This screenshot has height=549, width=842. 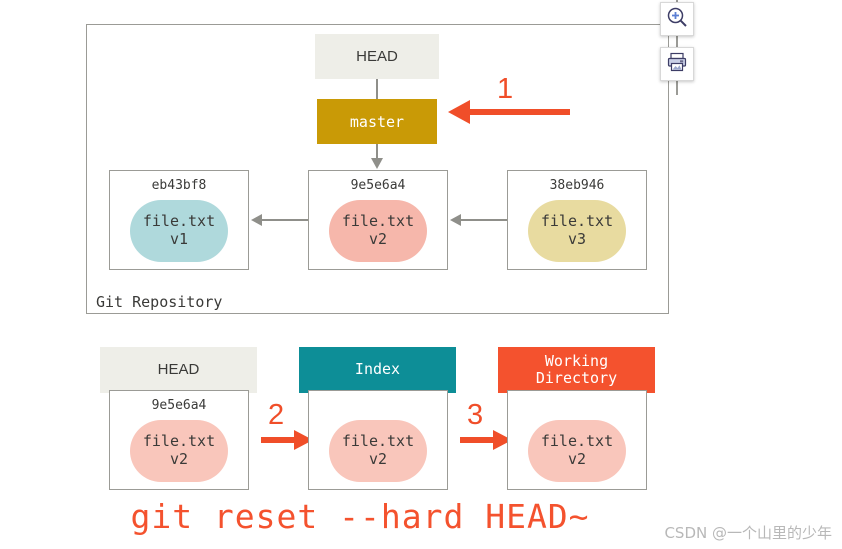 I want to click on step-1-arrow-head, so click(x=459, y=112).